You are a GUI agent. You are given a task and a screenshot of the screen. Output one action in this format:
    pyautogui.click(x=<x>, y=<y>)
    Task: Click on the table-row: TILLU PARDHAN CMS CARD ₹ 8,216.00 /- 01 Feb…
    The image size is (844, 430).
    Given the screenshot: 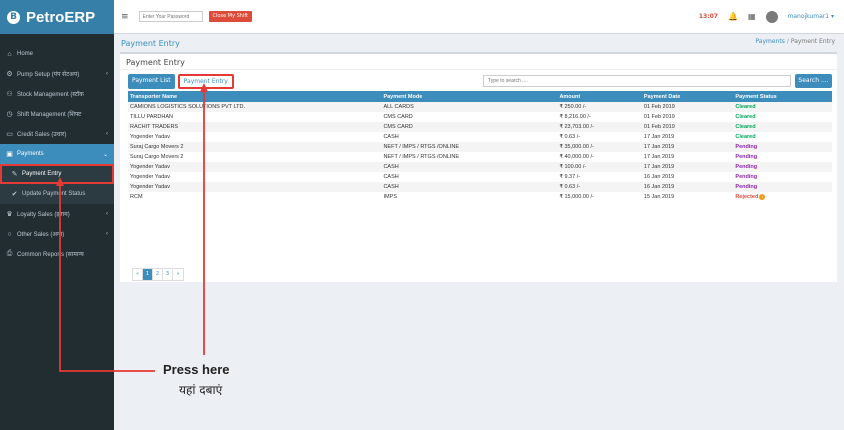 What is the action you would take?
    pyautogui.click(x=480, y=117)
    